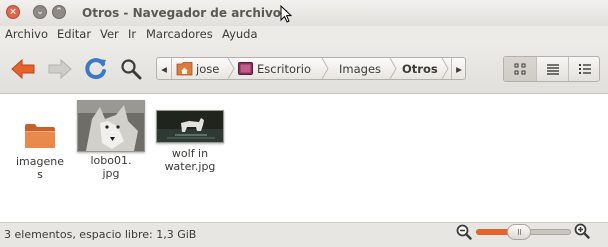  I want to click on minimize-window-button: ⌄, so click(40, 12).